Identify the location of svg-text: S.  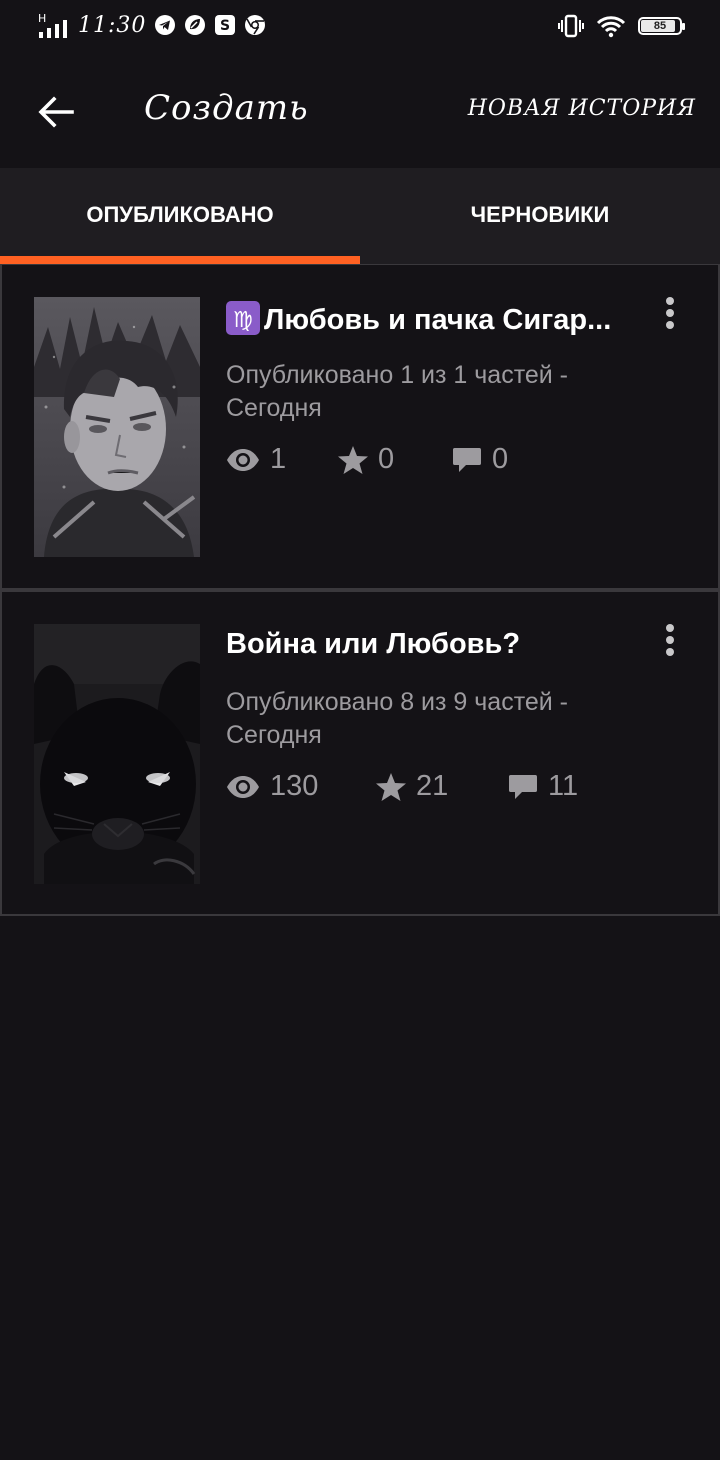
(225, 26).